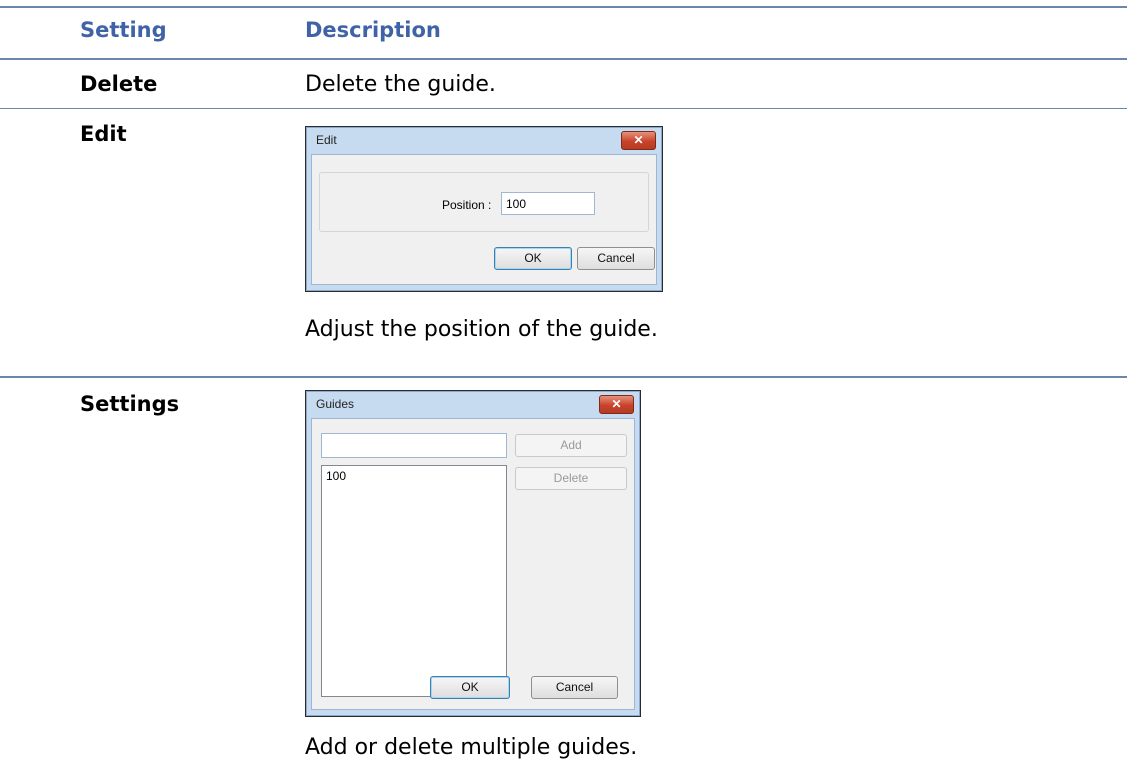 This screenshot has width=1127, height=778. What do you see at coordinates (563, 377) in the screenshot?
I see `row-rule-edit` at bounding box center [563, 377].